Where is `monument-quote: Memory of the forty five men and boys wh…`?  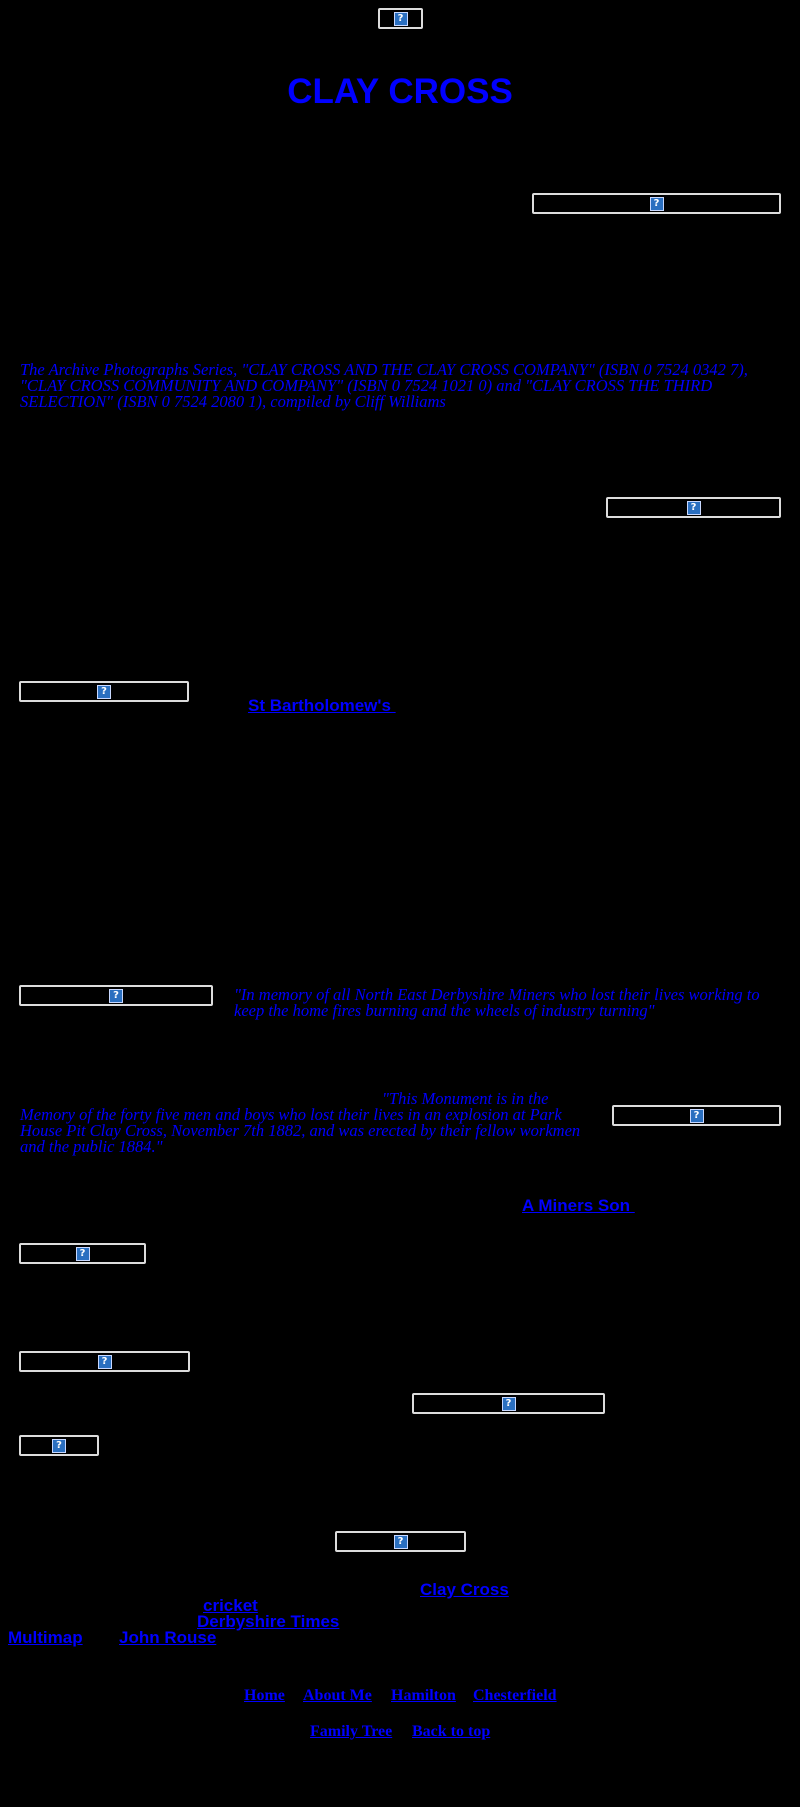 monument-quote: Memory of the forty five men and boys wh… is located at coordinates (300, 1130).